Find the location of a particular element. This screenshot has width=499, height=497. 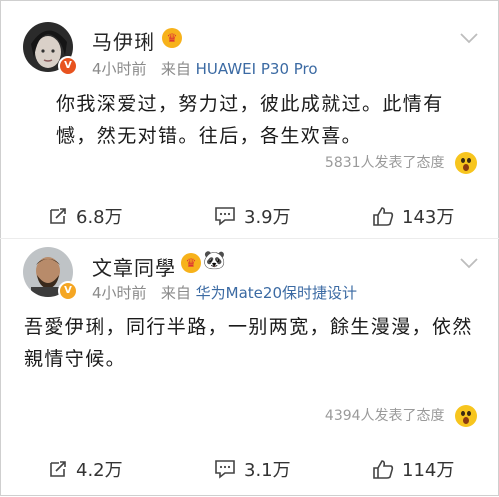

comment-count: 3.9万 is located at coordinates (267, 217).